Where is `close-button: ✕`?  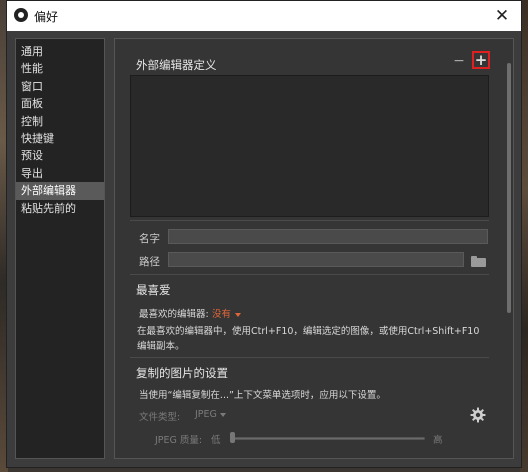 close-button: ✕ is located at coordinates (502, 16).